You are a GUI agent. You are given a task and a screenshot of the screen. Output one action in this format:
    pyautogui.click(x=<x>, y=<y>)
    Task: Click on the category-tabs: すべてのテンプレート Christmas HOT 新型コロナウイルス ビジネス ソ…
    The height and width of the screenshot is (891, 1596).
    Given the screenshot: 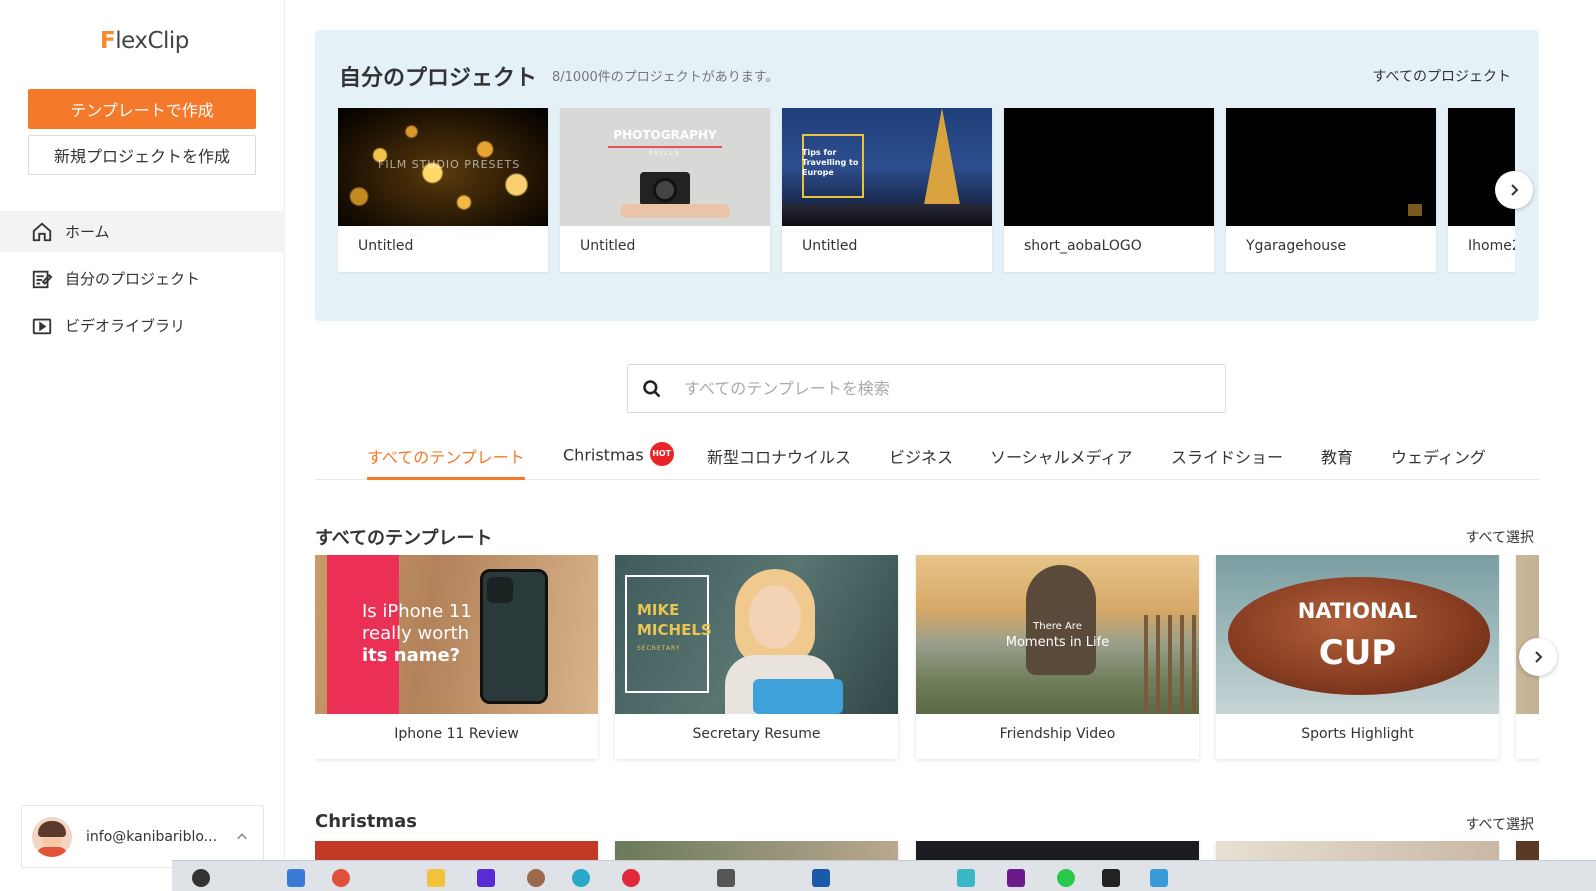 What is the action you would take?
    pyautogui.click(x=927, y=459)
    